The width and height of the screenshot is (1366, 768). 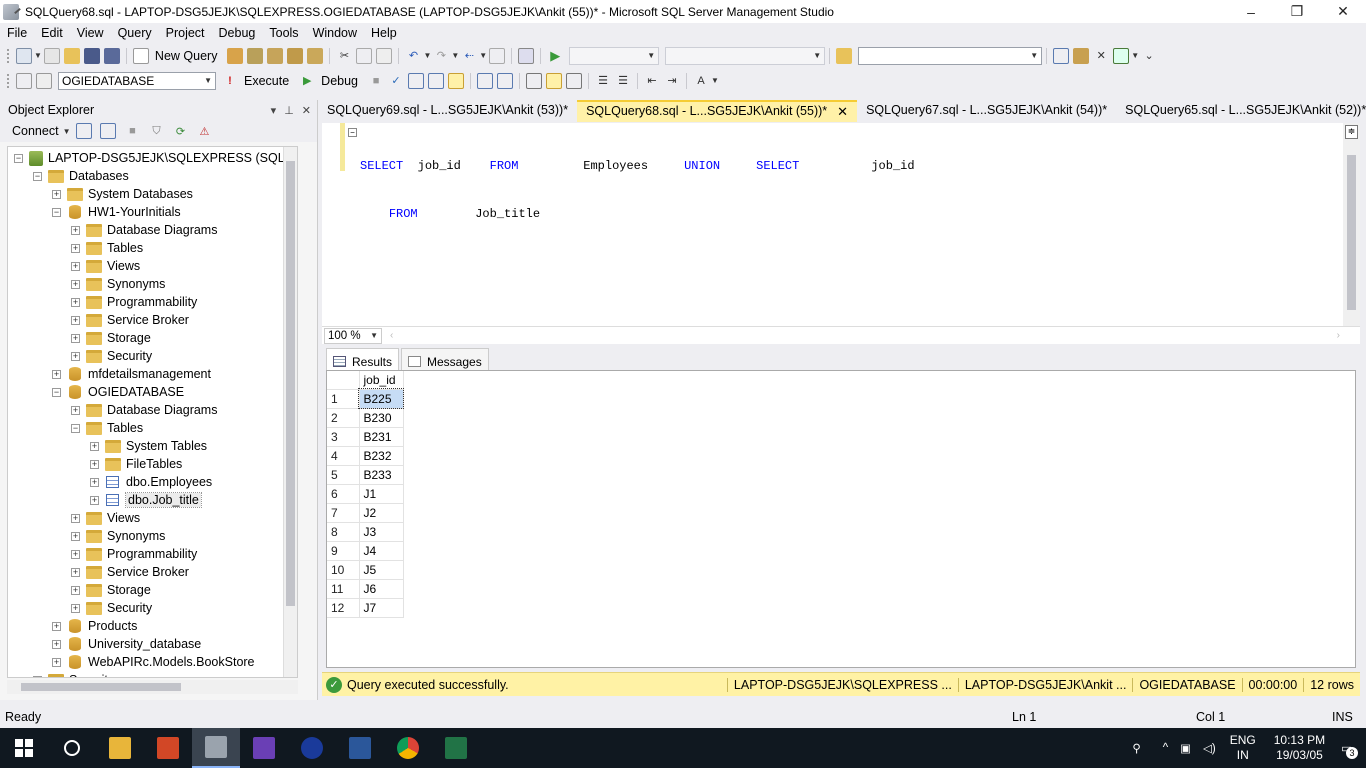 I want to click on taskbar-excel, so click(x=456, y=748).